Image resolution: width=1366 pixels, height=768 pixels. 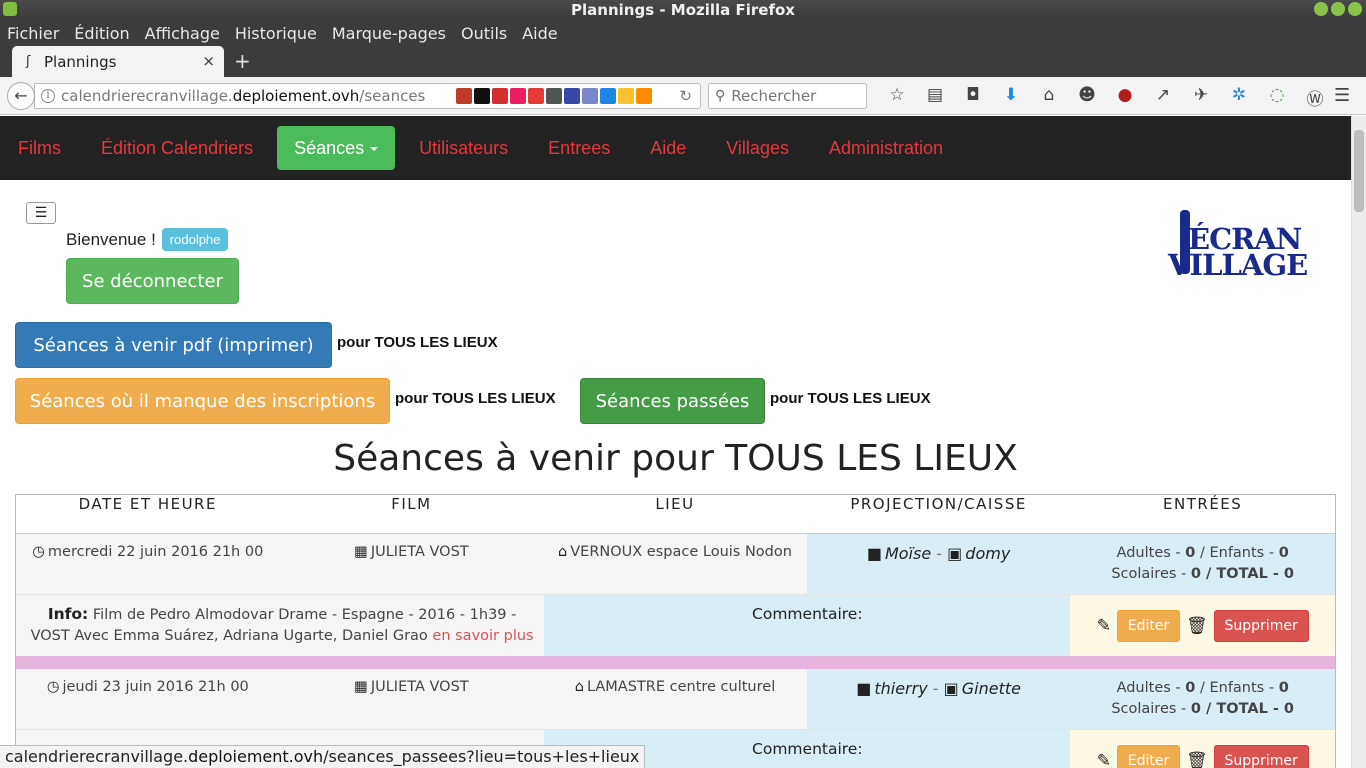 What do you see at coordinates (417, 342) in the screenshot?
I see `for-all-label: pour TOUS LES LIEUX` at bounding box center [417, 342].